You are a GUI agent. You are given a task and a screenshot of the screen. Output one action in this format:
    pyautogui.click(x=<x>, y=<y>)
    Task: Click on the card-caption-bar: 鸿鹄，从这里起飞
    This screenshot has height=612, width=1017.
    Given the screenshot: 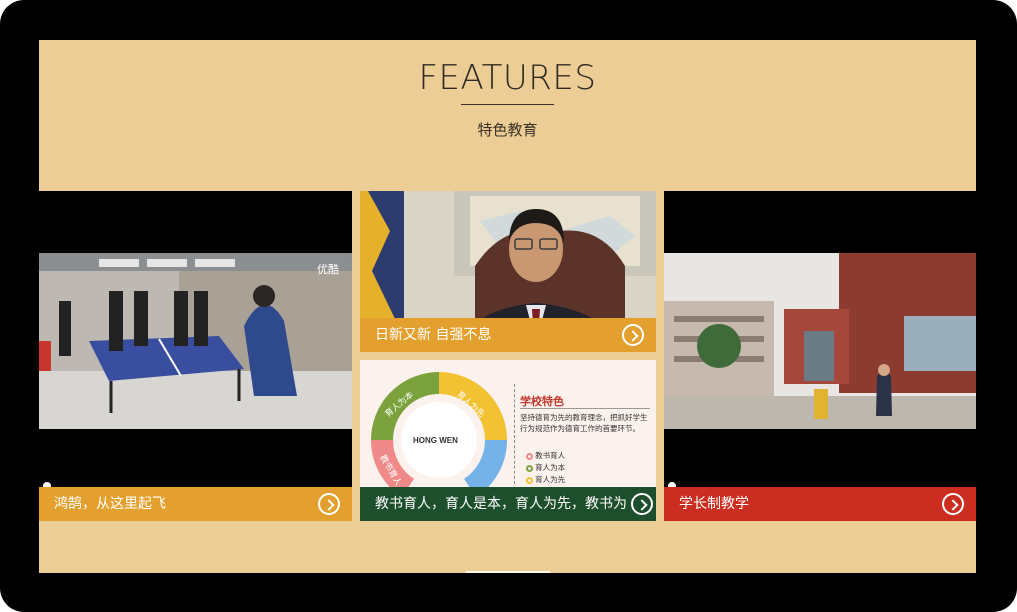 What is the action you would take?
    pyautogui.click(x=195, y=504)
    